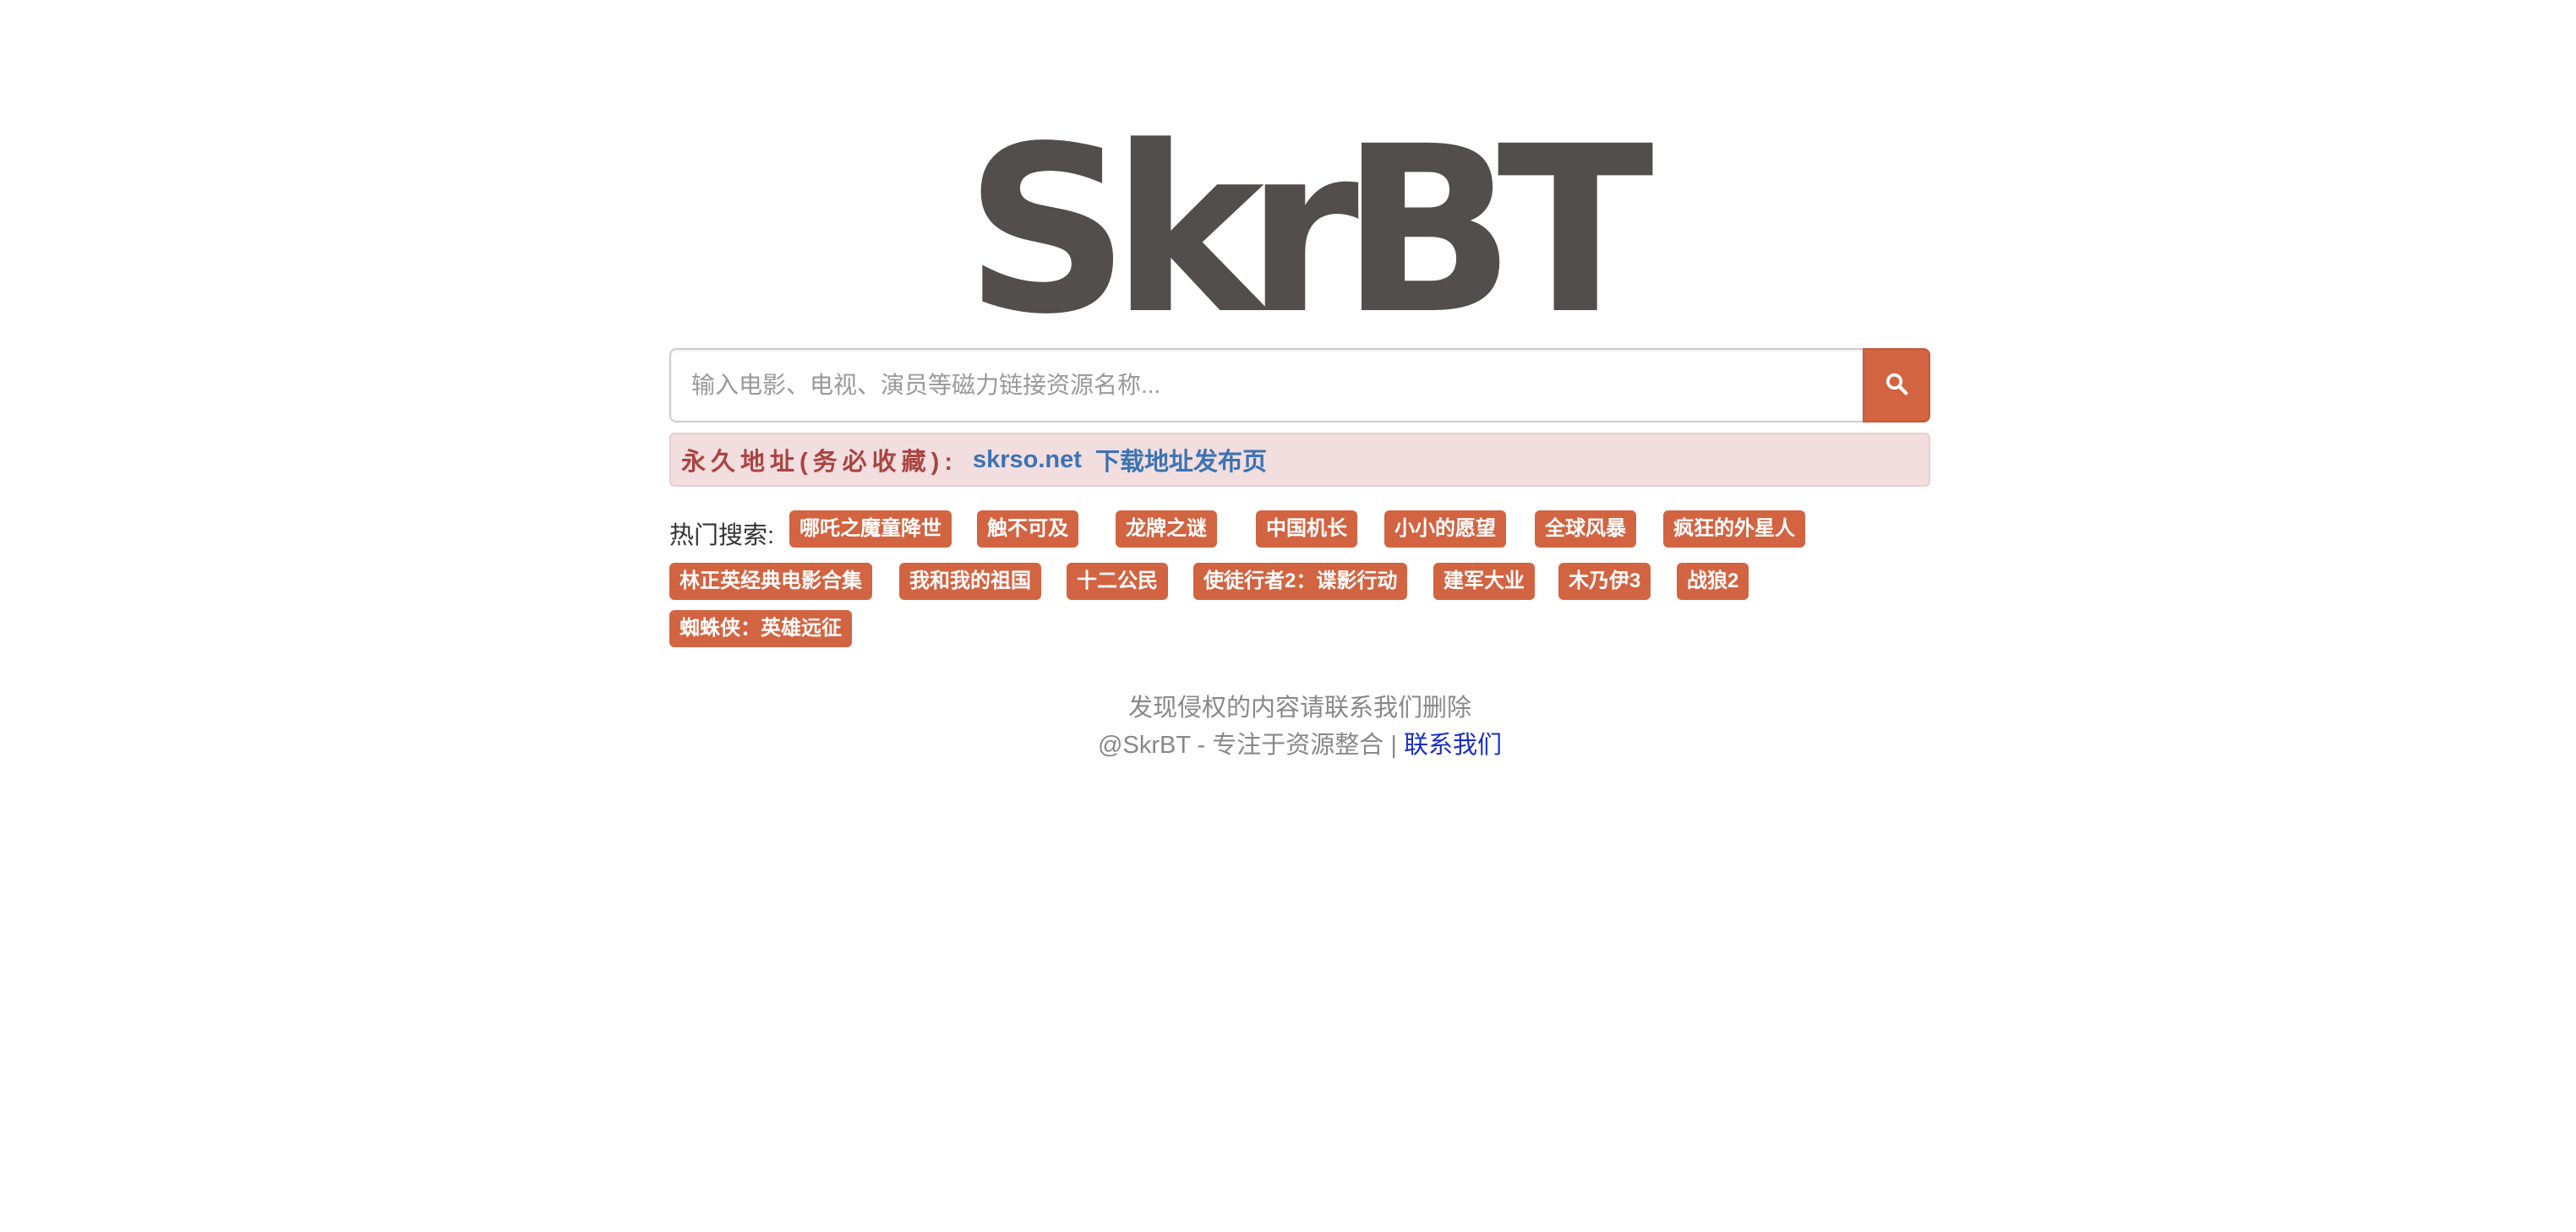  Describe the element at coordinates (1251, 745) in the screenshot. I see `footer-tagline: @SkrBT - 专注于资源整合 |` at that location.